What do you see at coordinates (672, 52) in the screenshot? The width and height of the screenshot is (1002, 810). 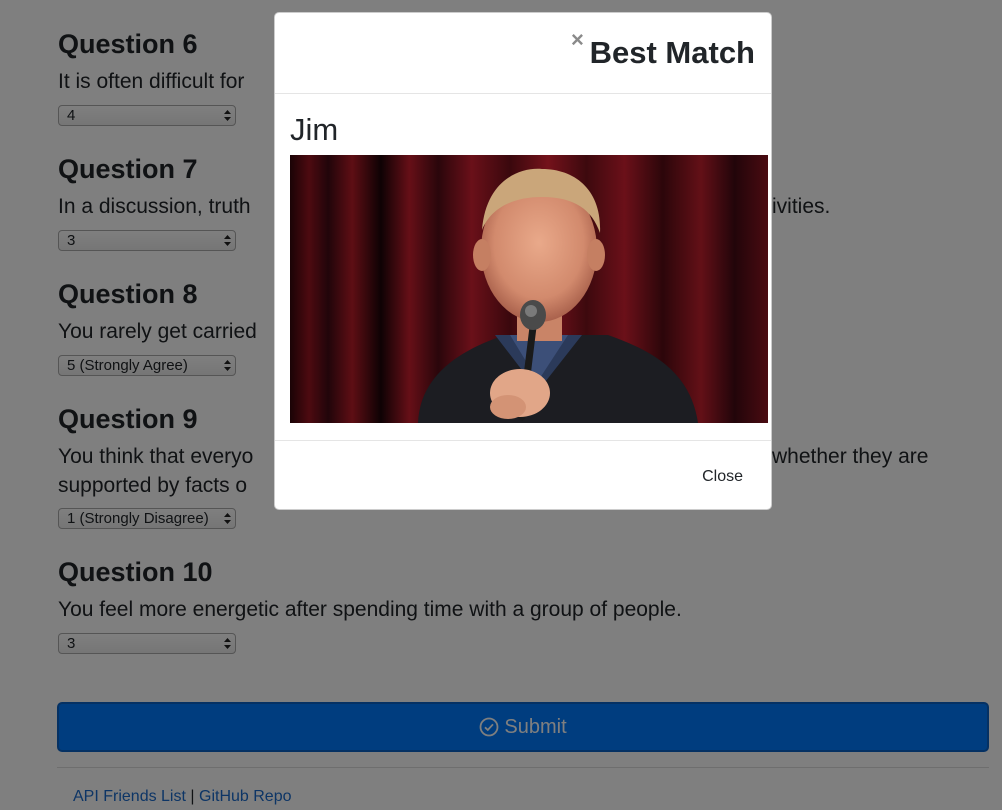 I see `modal-title: Best Match` at bounding box center [672, 52].